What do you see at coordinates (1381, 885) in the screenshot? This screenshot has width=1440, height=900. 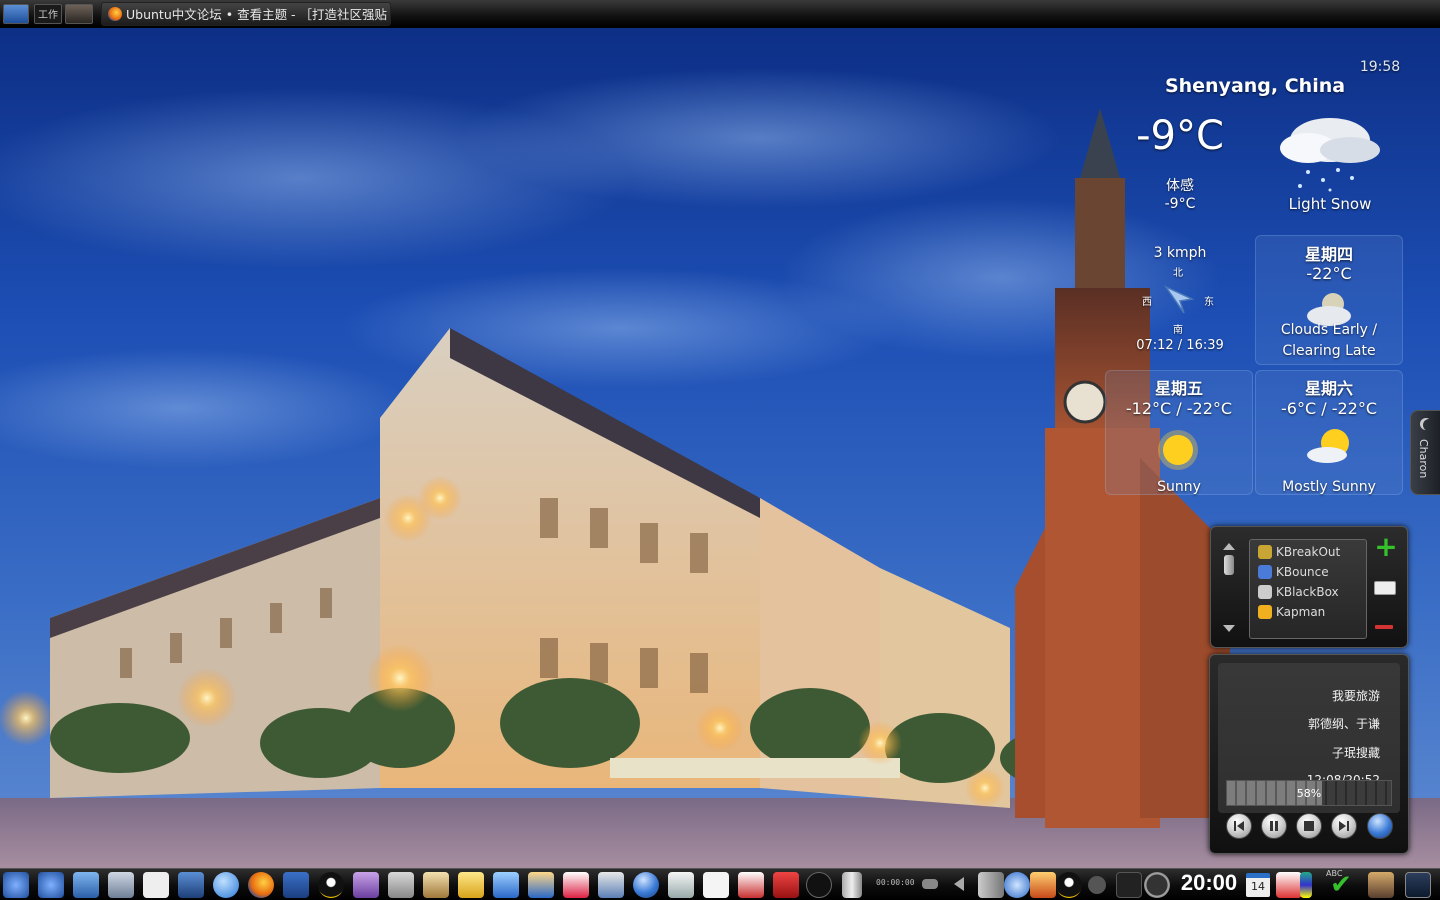 I see `photo-icon` at bounding box center [1381, 885].